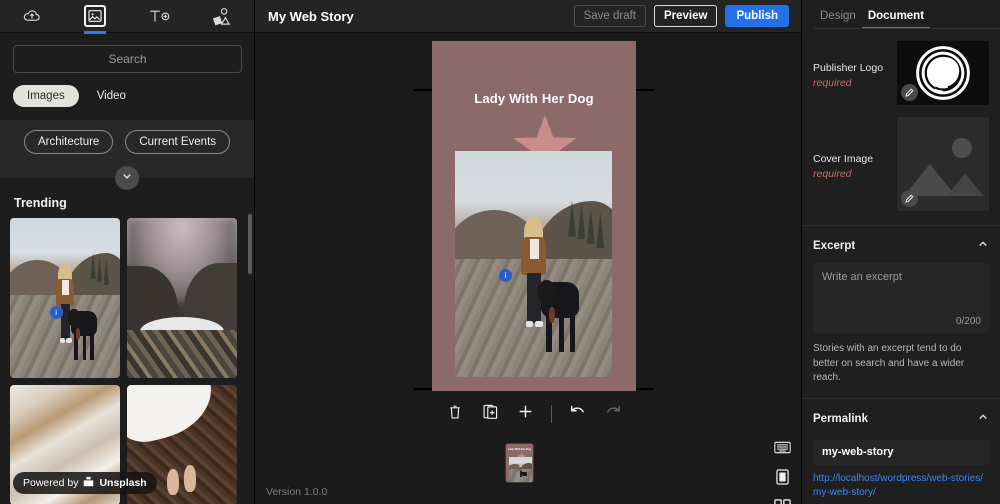 The width and height of the screenshot is (1000, 504). I want to click on library-tabbar, so click(127, 16).